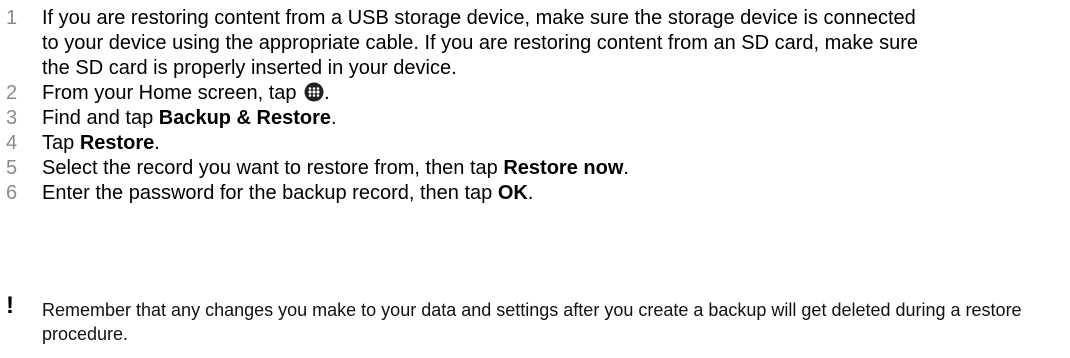  I want to click on step-2: 2 From your Home screen, tap ., so click(535, 93).